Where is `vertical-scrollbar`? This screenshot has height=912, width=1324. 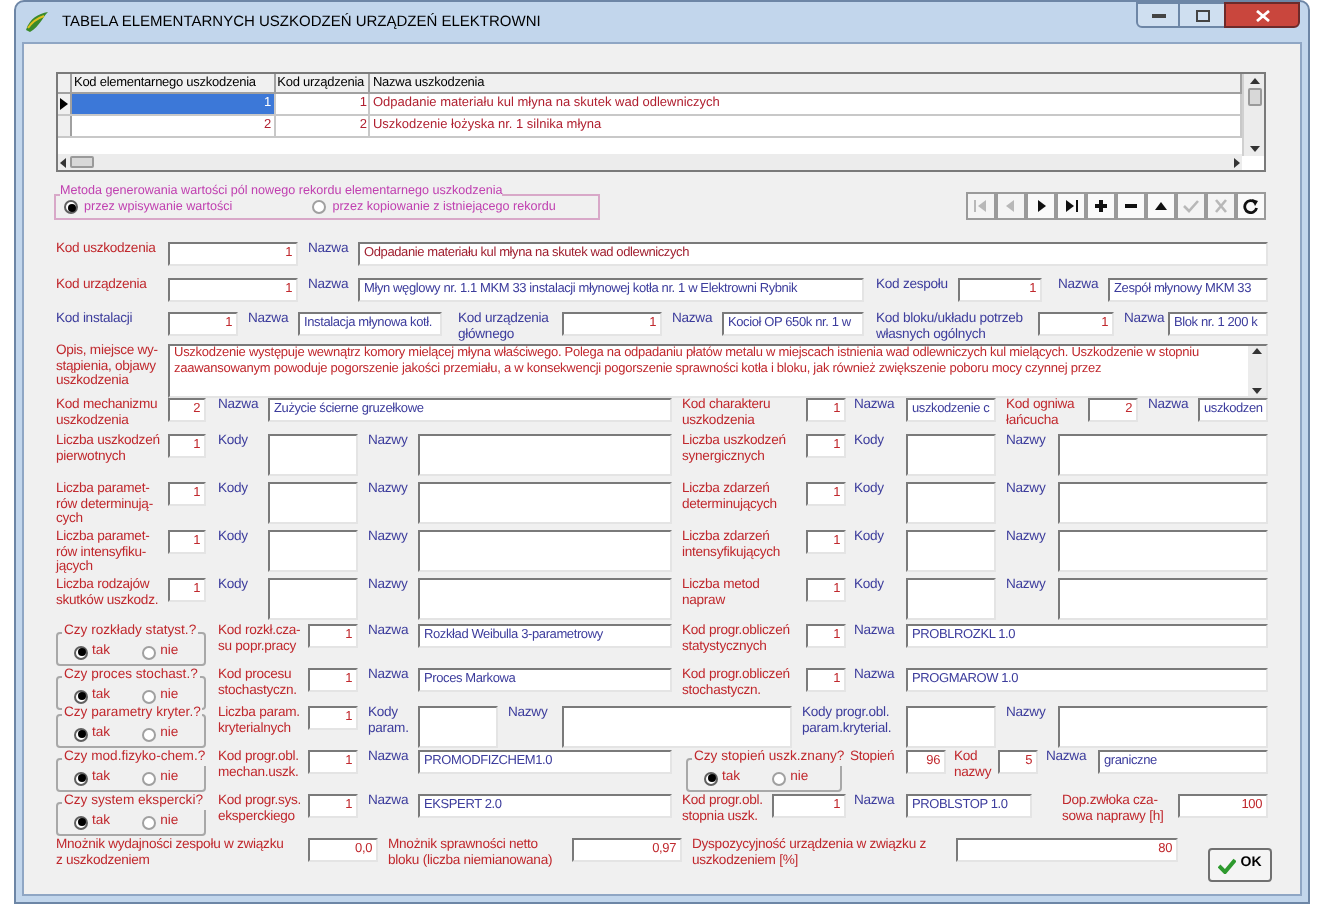 vertical-scrollbar is located at coordinates (1253, 115).